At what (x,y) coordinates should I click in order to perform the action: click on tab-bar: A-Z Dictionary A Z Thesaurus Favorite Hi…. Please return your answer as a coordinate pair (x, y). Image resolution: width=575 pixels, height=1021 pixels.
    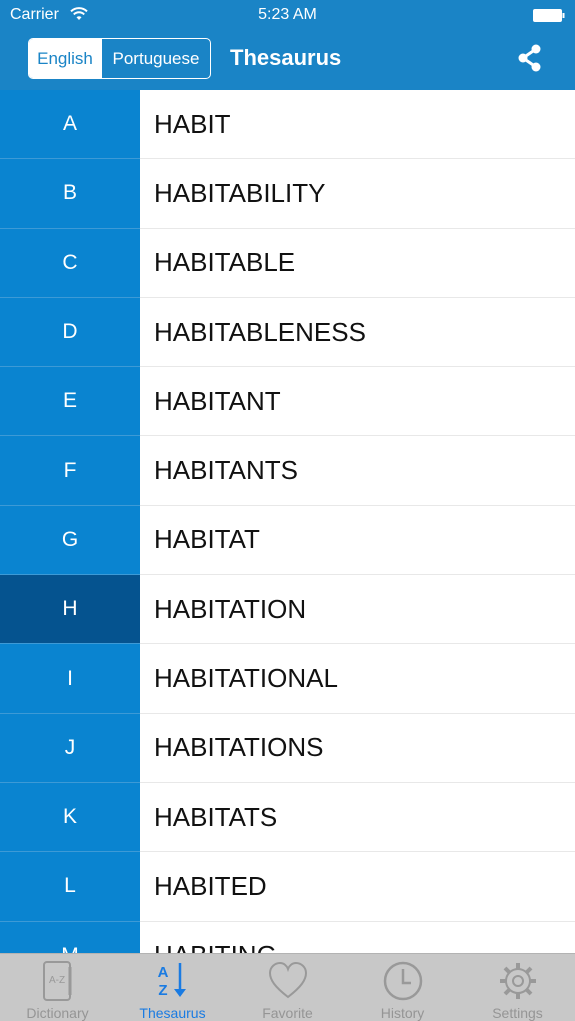
    Looking at the image, I should click on (287, 987).